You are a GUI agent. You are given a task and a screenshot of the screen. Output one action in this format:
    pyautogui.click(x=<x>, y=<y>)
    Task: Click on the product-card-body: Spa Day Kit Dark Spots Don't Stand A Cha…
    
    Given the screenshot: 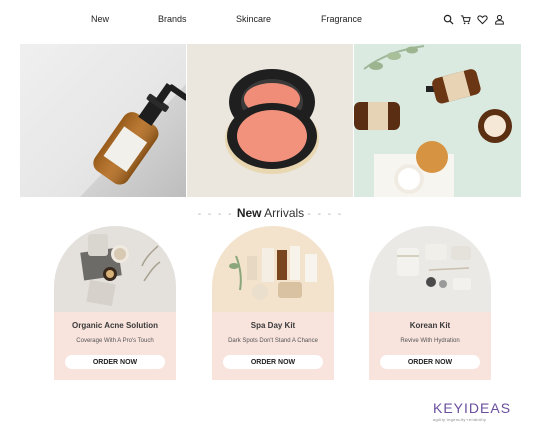 What is the action you would take?
    pyautogui.click(x=273, y=346)
    